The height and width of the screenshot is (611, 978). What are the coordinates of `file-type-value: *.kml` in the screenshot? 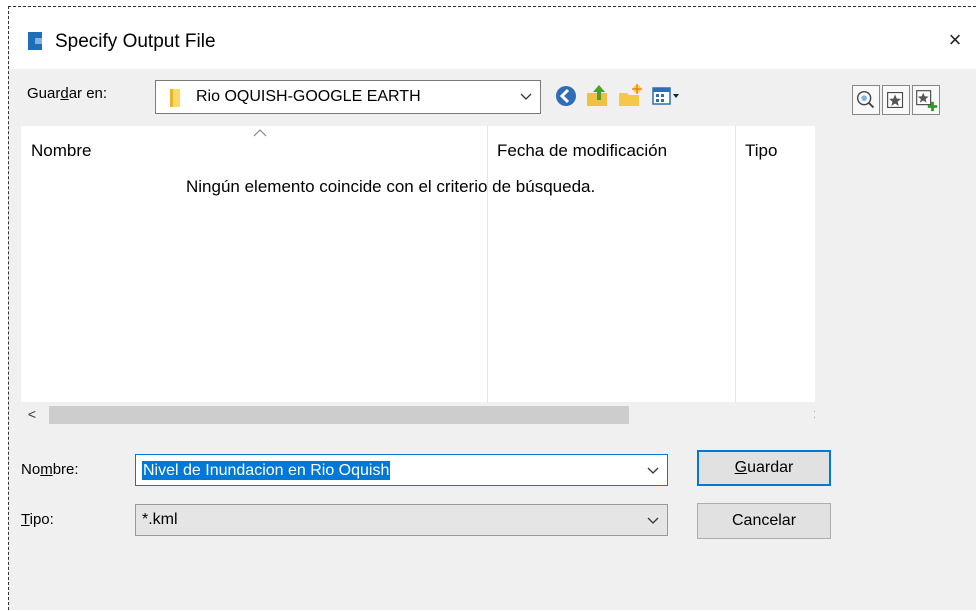 It's located at (160, 519).